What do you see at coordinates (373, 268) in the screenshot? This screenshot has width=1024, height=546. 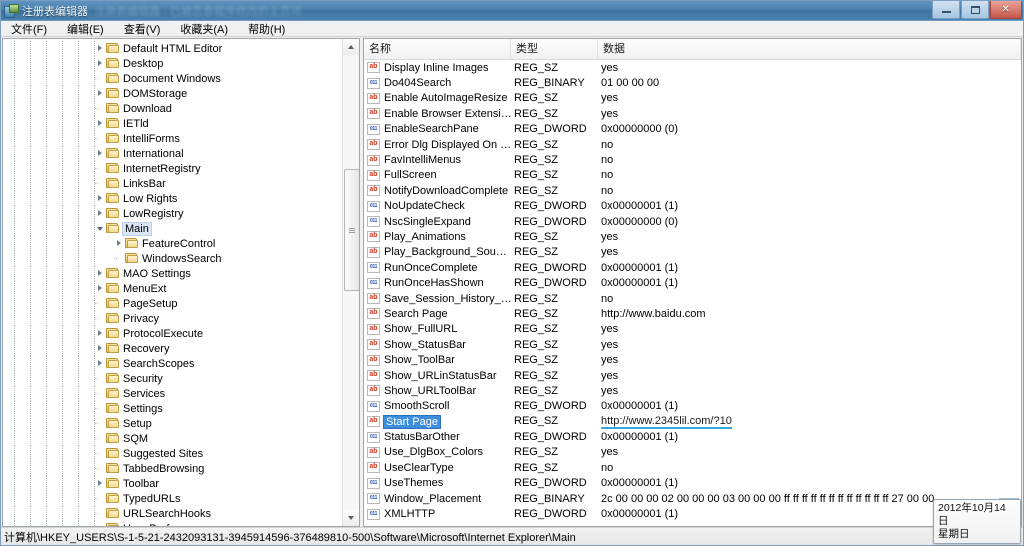 I see `binary-value-icon` at bounding box center [373, 268].